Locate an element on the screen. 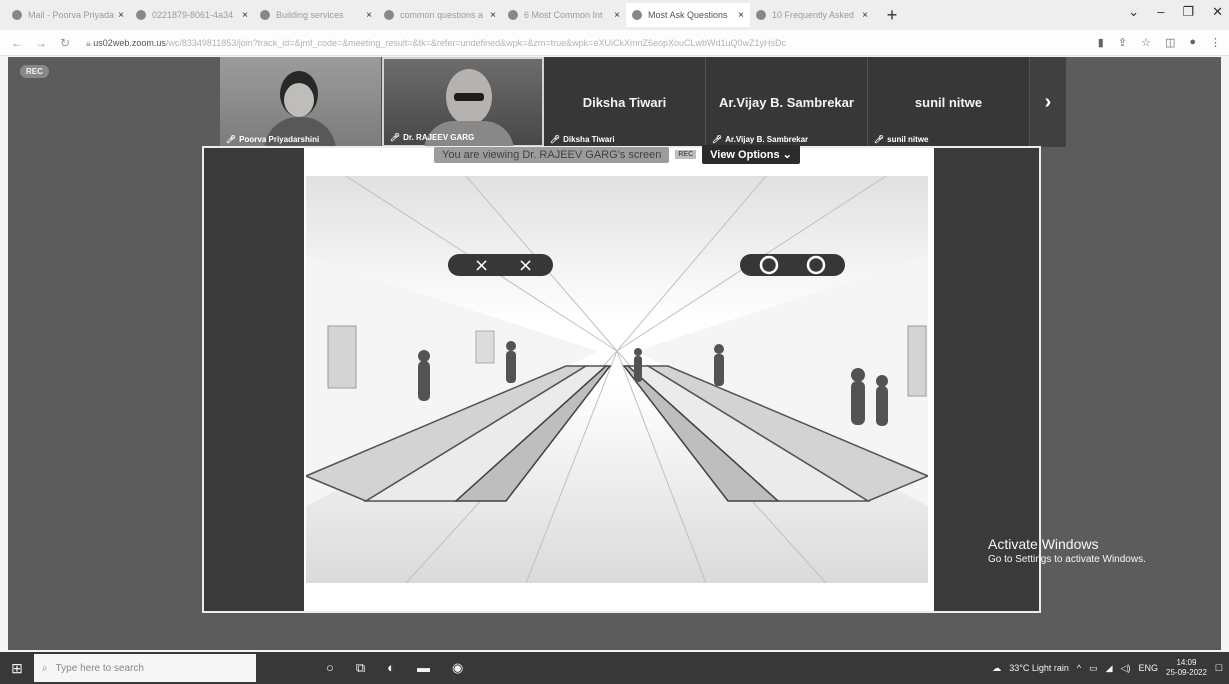  battery-icon: ▭ is located at coordinates (1093, 668).